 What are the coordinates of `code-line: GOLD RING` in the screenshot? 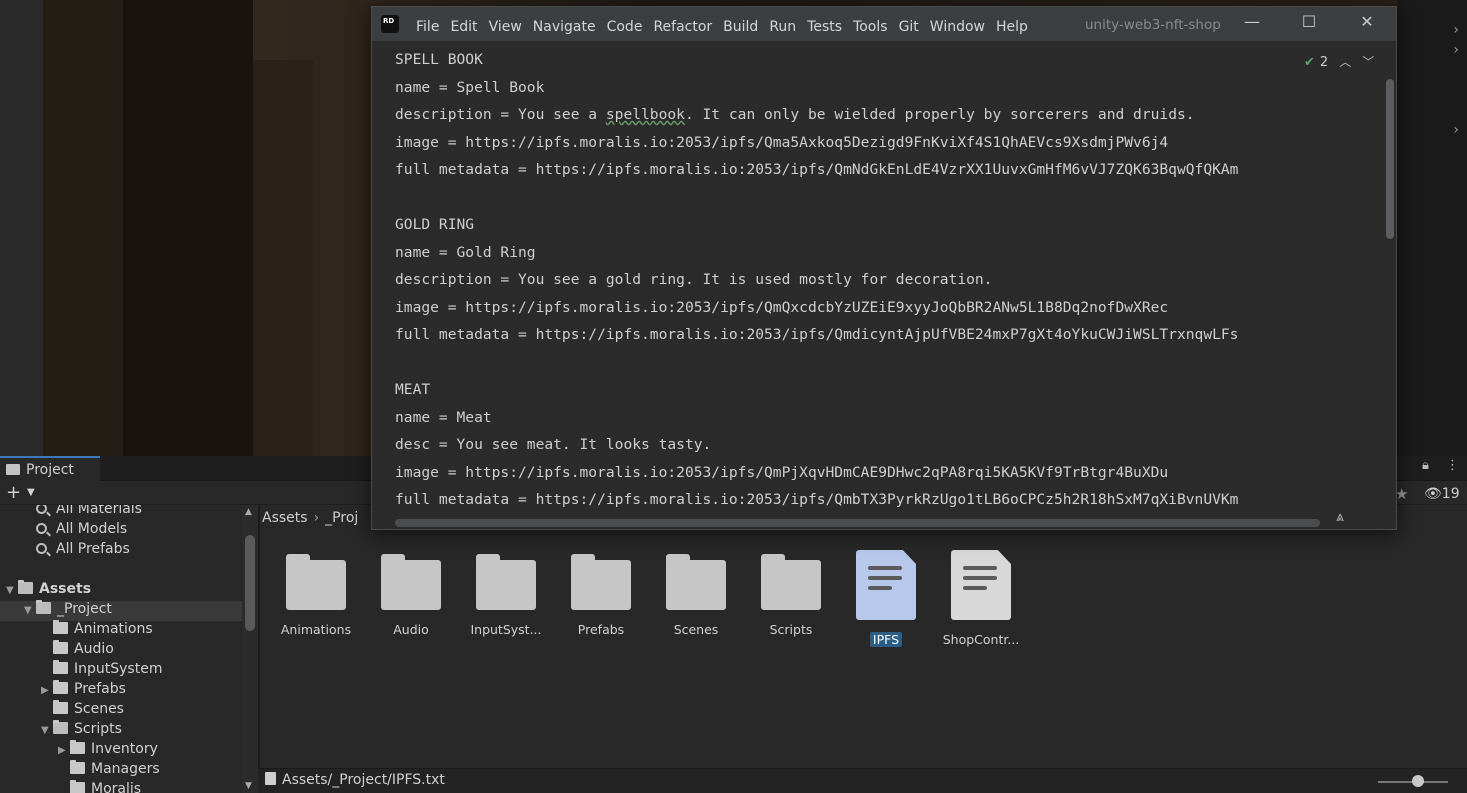 It's located at (816, 225).